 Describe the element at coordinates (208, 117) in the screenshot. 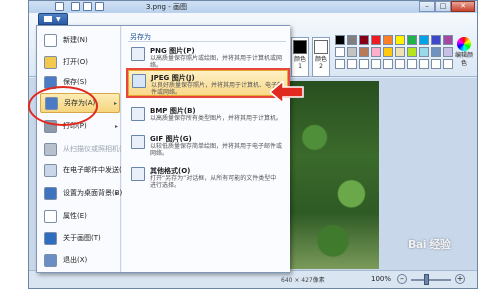

I see `save-format-option: BMP 图片(B) 以高质量保存所有类型图片，并将其用于计算机。` at that location.